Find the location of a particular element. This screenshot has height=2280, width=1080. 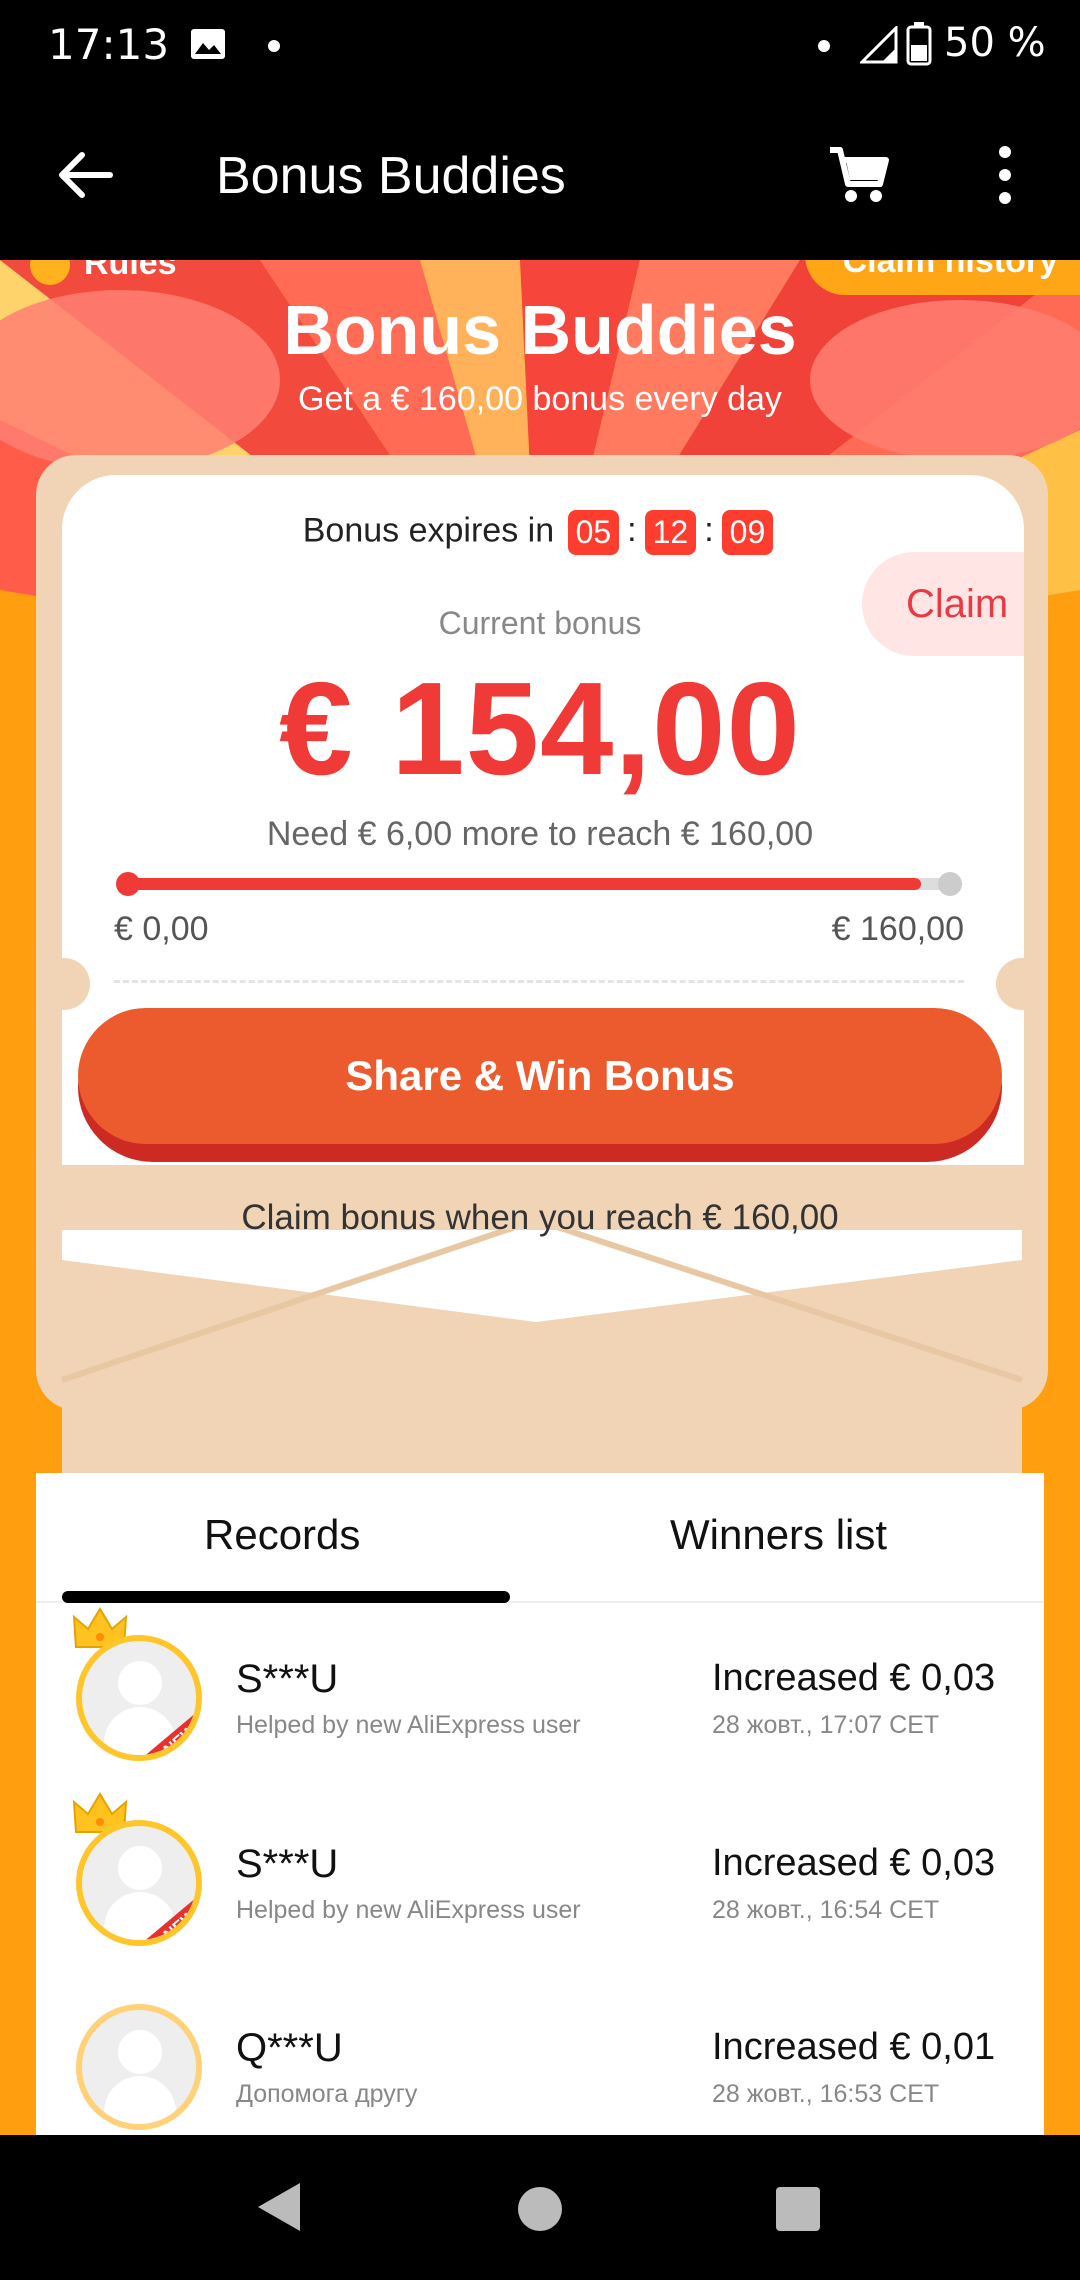

tab-records: Records is located at coordinates (282, 1535).